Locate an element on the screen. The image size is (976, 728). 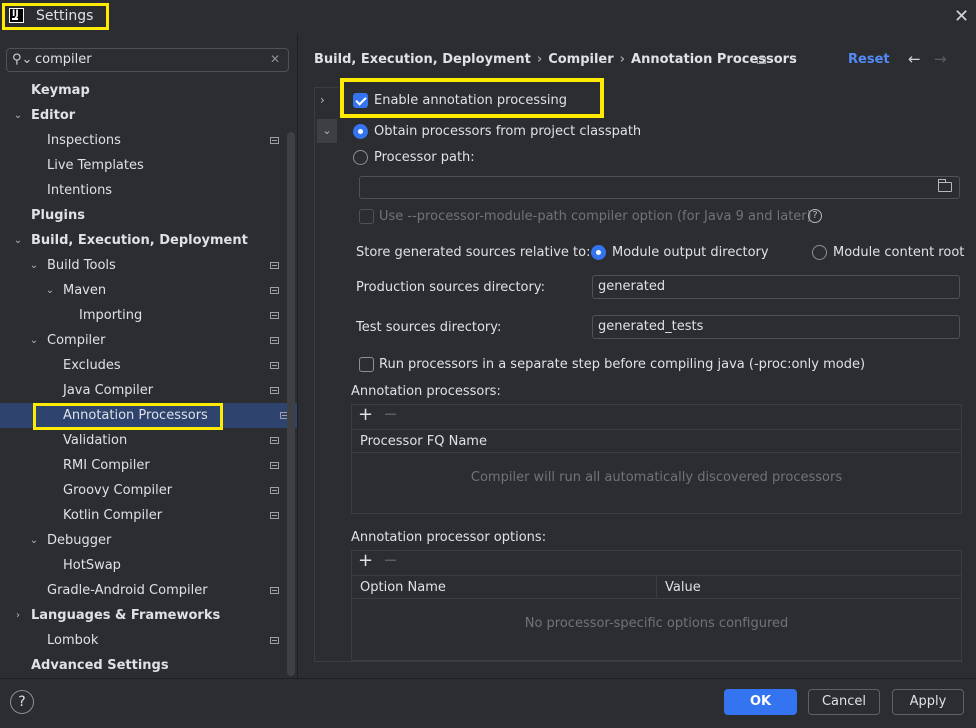
sidebar-item-intentions: Intentions is located at coordinates (143, 190).